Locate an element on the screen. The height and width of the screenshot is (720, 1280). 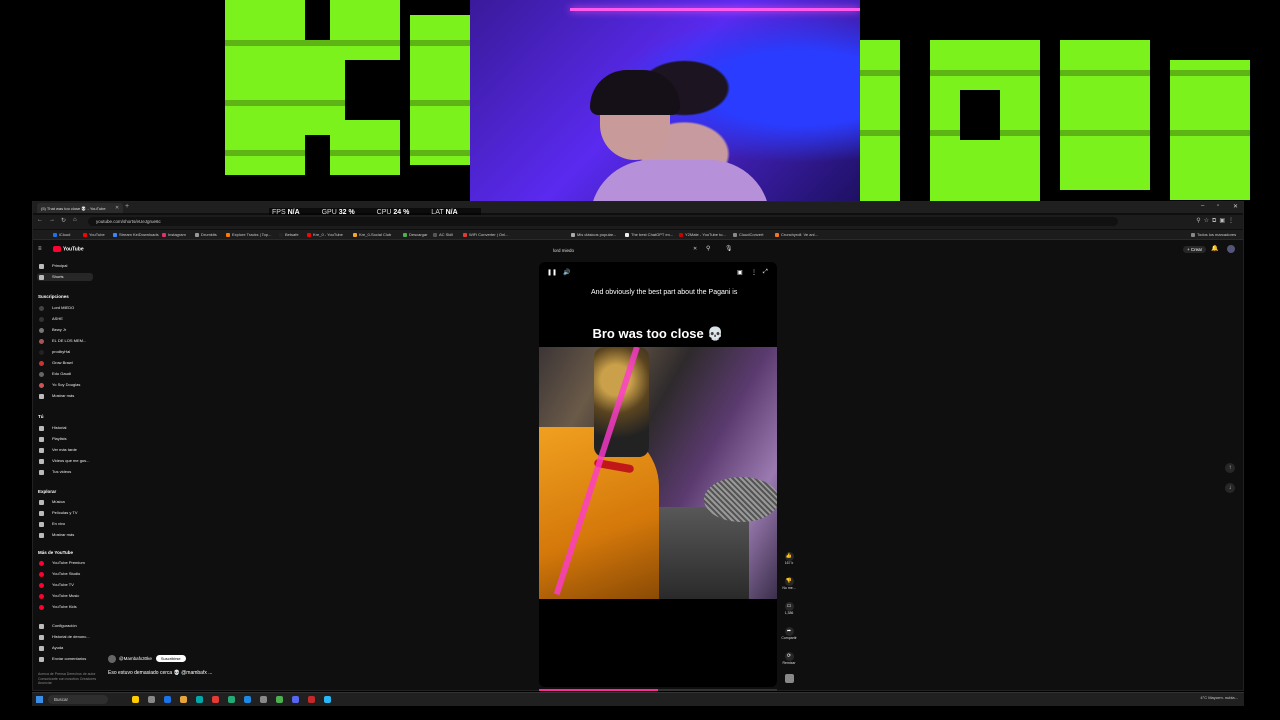
volume-icon: 🔊 is located at coordinates (566, 272).